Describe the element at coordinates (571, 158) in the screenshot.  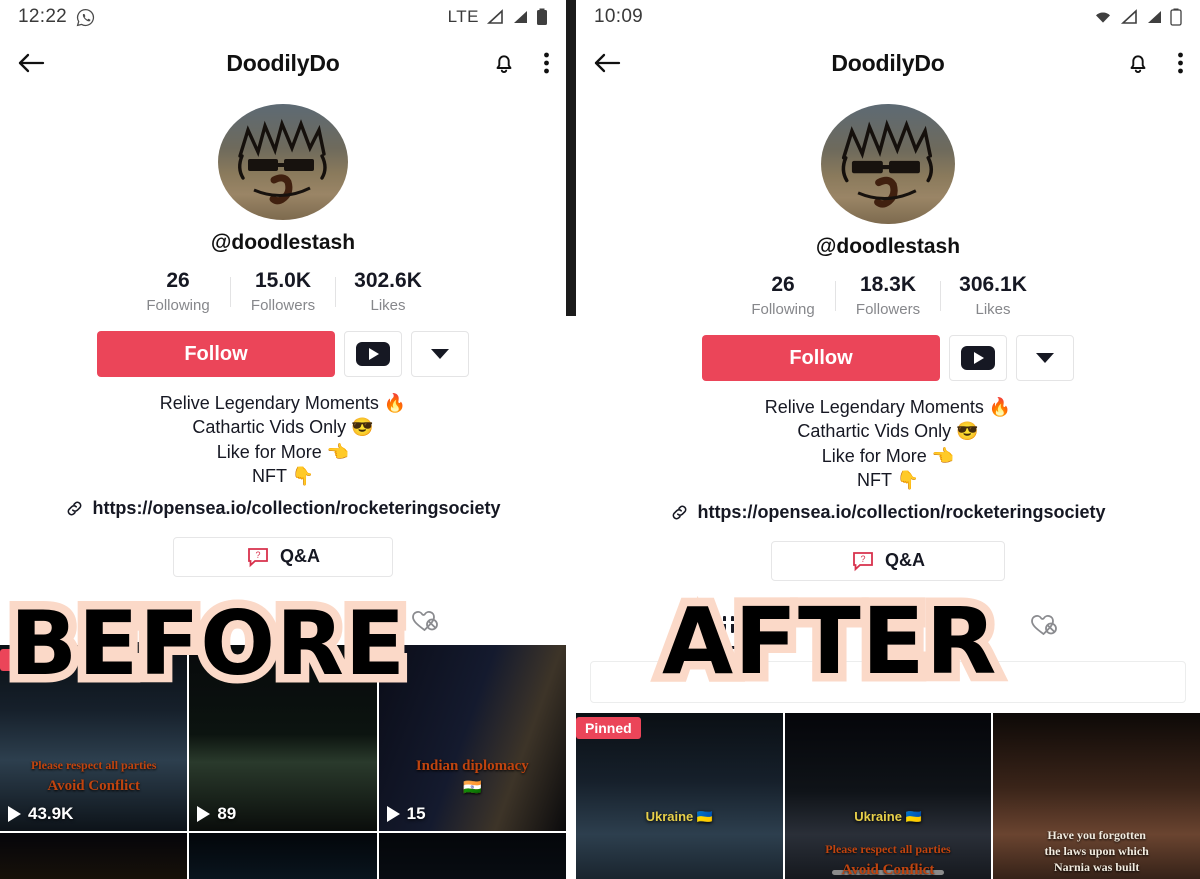
I see `panel-divider` at that location.